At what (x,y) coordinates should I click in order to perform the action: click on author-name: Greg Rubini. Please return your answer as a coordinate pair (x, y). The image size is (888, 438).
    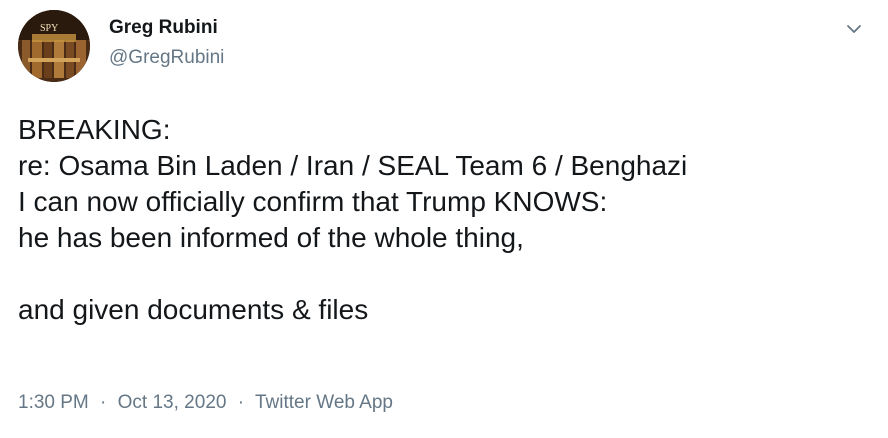
    Looking at the image, I should click on (163, 28).